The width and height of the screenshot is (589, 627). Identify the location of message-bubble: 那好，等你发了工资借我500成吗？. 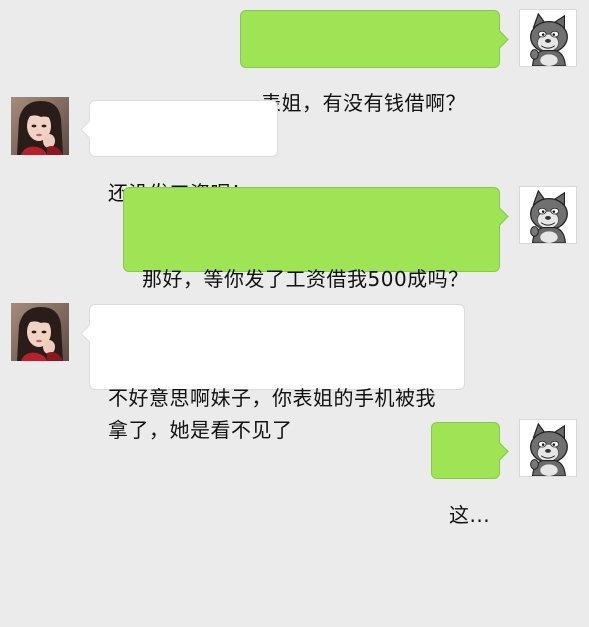
(316, 239).